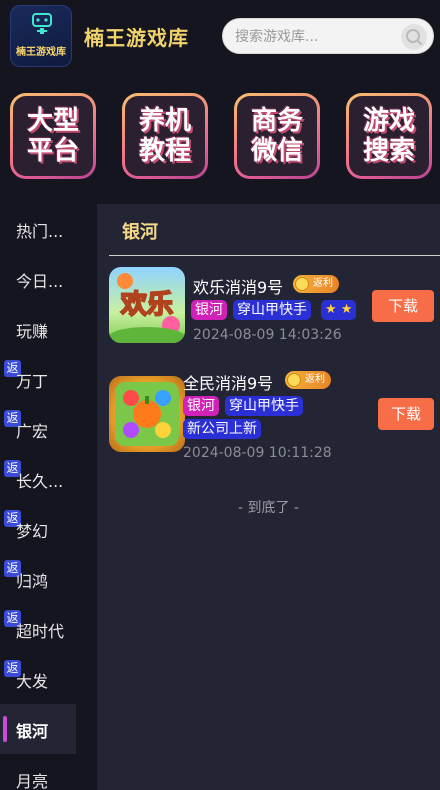 The image size is (440, 790). I want to click on game-thumbnail-art: 欢乐, so click(147, 308).